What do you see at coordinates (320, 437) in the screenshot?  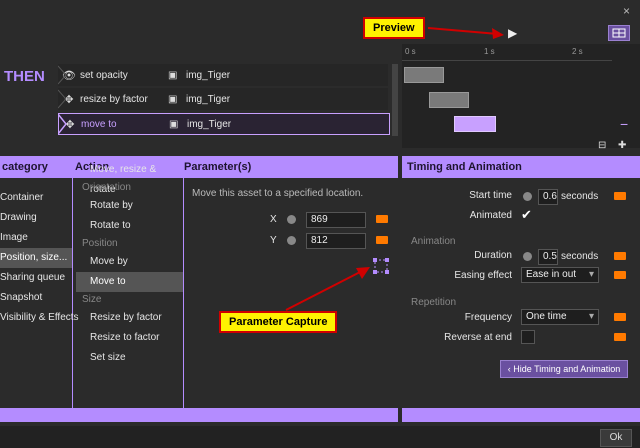 I see `footer` at bounding box center [320, 437].